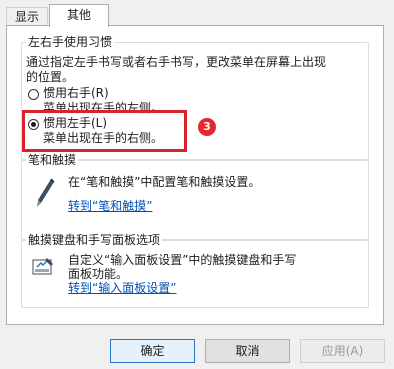  Describe the element at coordinates (43, 268) in the screenshot. I see `tablet-keyboard-icon` at that location.